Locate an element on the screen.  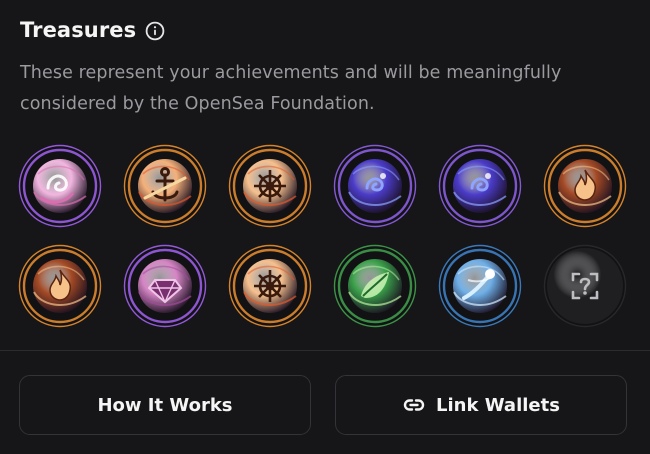
pink-swirl-treasure-icon is located at coordinates (60, 186).